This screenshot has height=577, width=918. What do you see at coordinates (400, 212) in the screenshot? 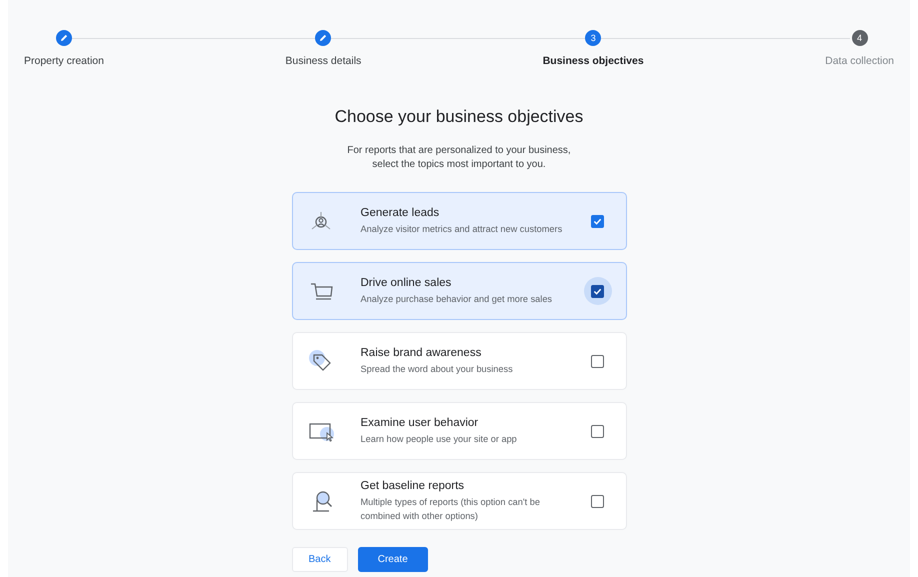
I see `objective-title: Generate leads` at bounding box center [400, 212].